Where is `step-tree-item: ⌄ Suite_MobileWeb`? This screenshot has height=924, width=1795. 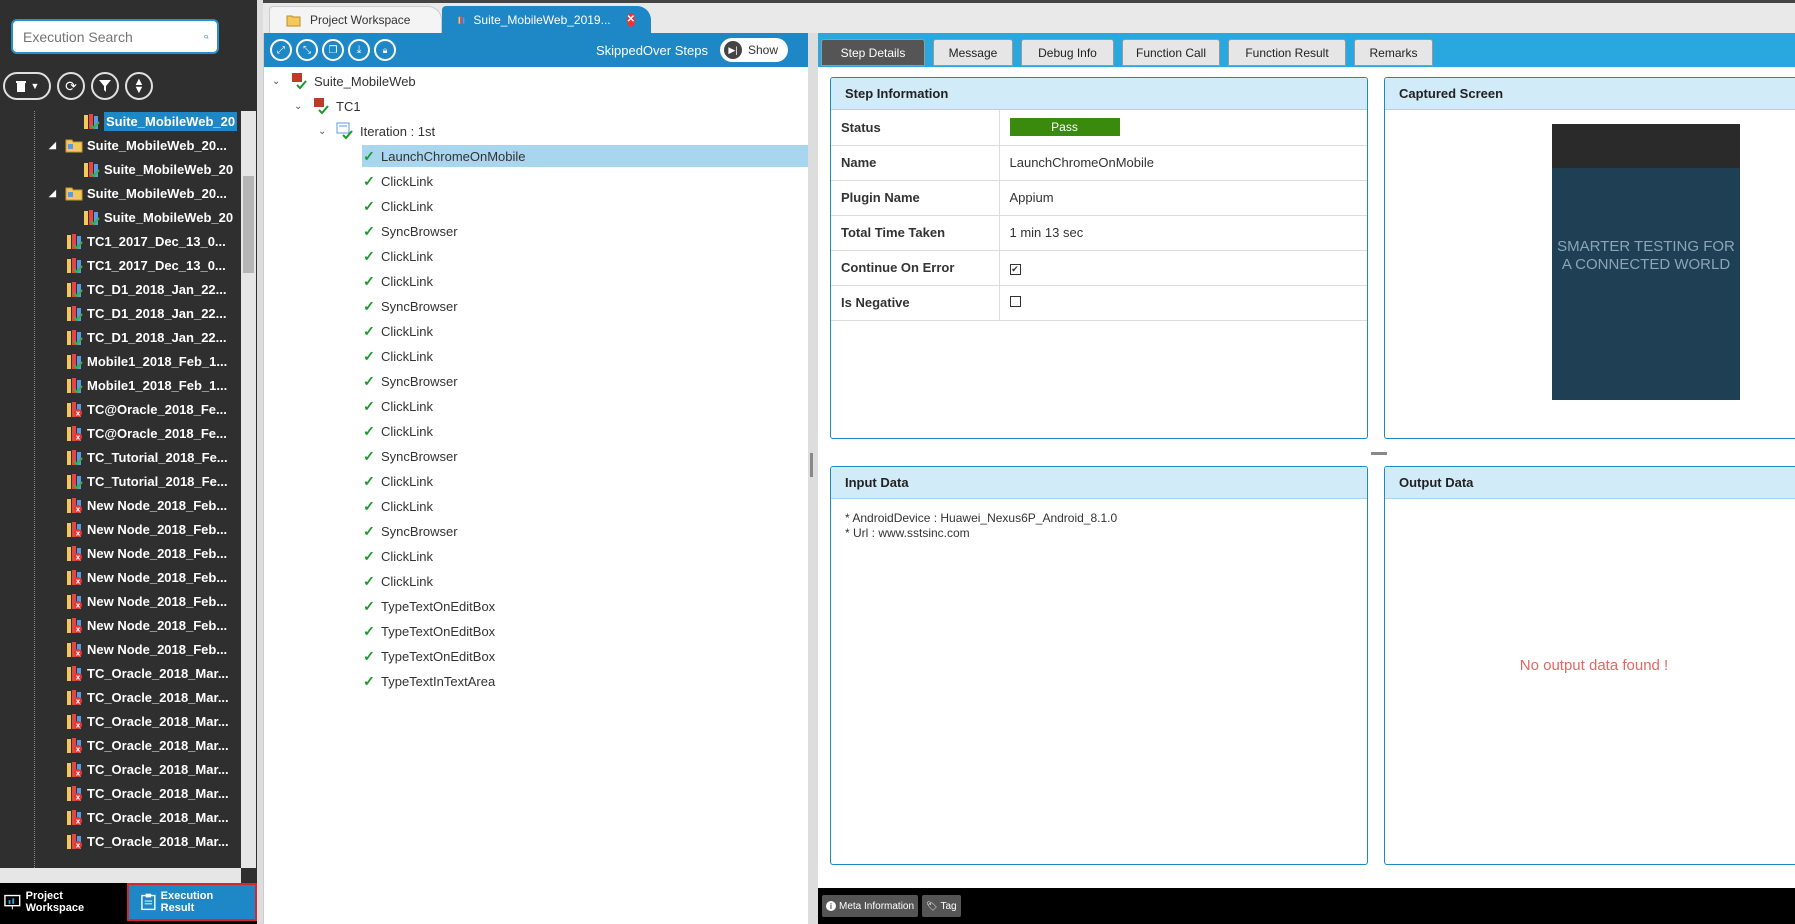
step-tree-item: ⌄ Suite_MobileWeb is located at coordinates (344, 81).